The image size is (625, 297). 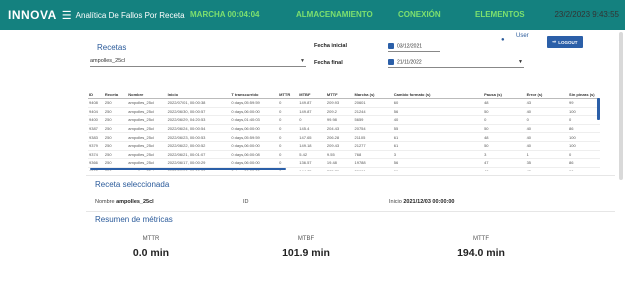 What do you see at coordinates (198, 120) in the screenshot?
I see `table-cell: 2022/06/29, 04:20:53` at bounding box center [198, 120].